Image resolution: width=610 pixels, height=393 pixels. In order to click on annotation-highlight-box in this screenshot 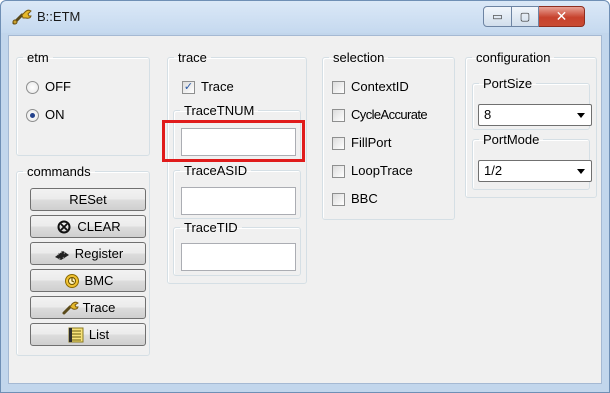, I will do `click(233, 141)`.